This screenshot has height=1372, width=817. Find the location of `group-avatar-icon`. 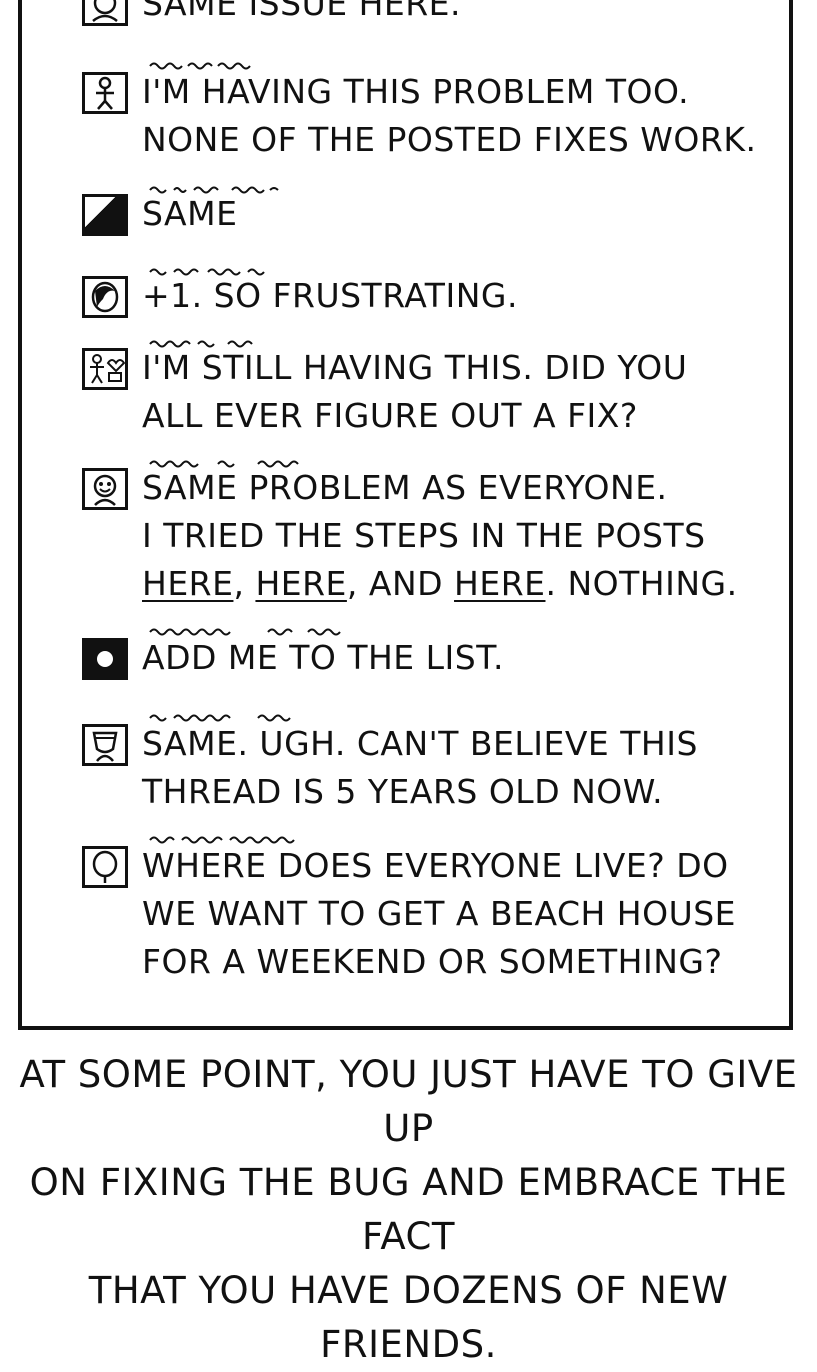

group-avatar-icon is located at coordinates (105, 369).